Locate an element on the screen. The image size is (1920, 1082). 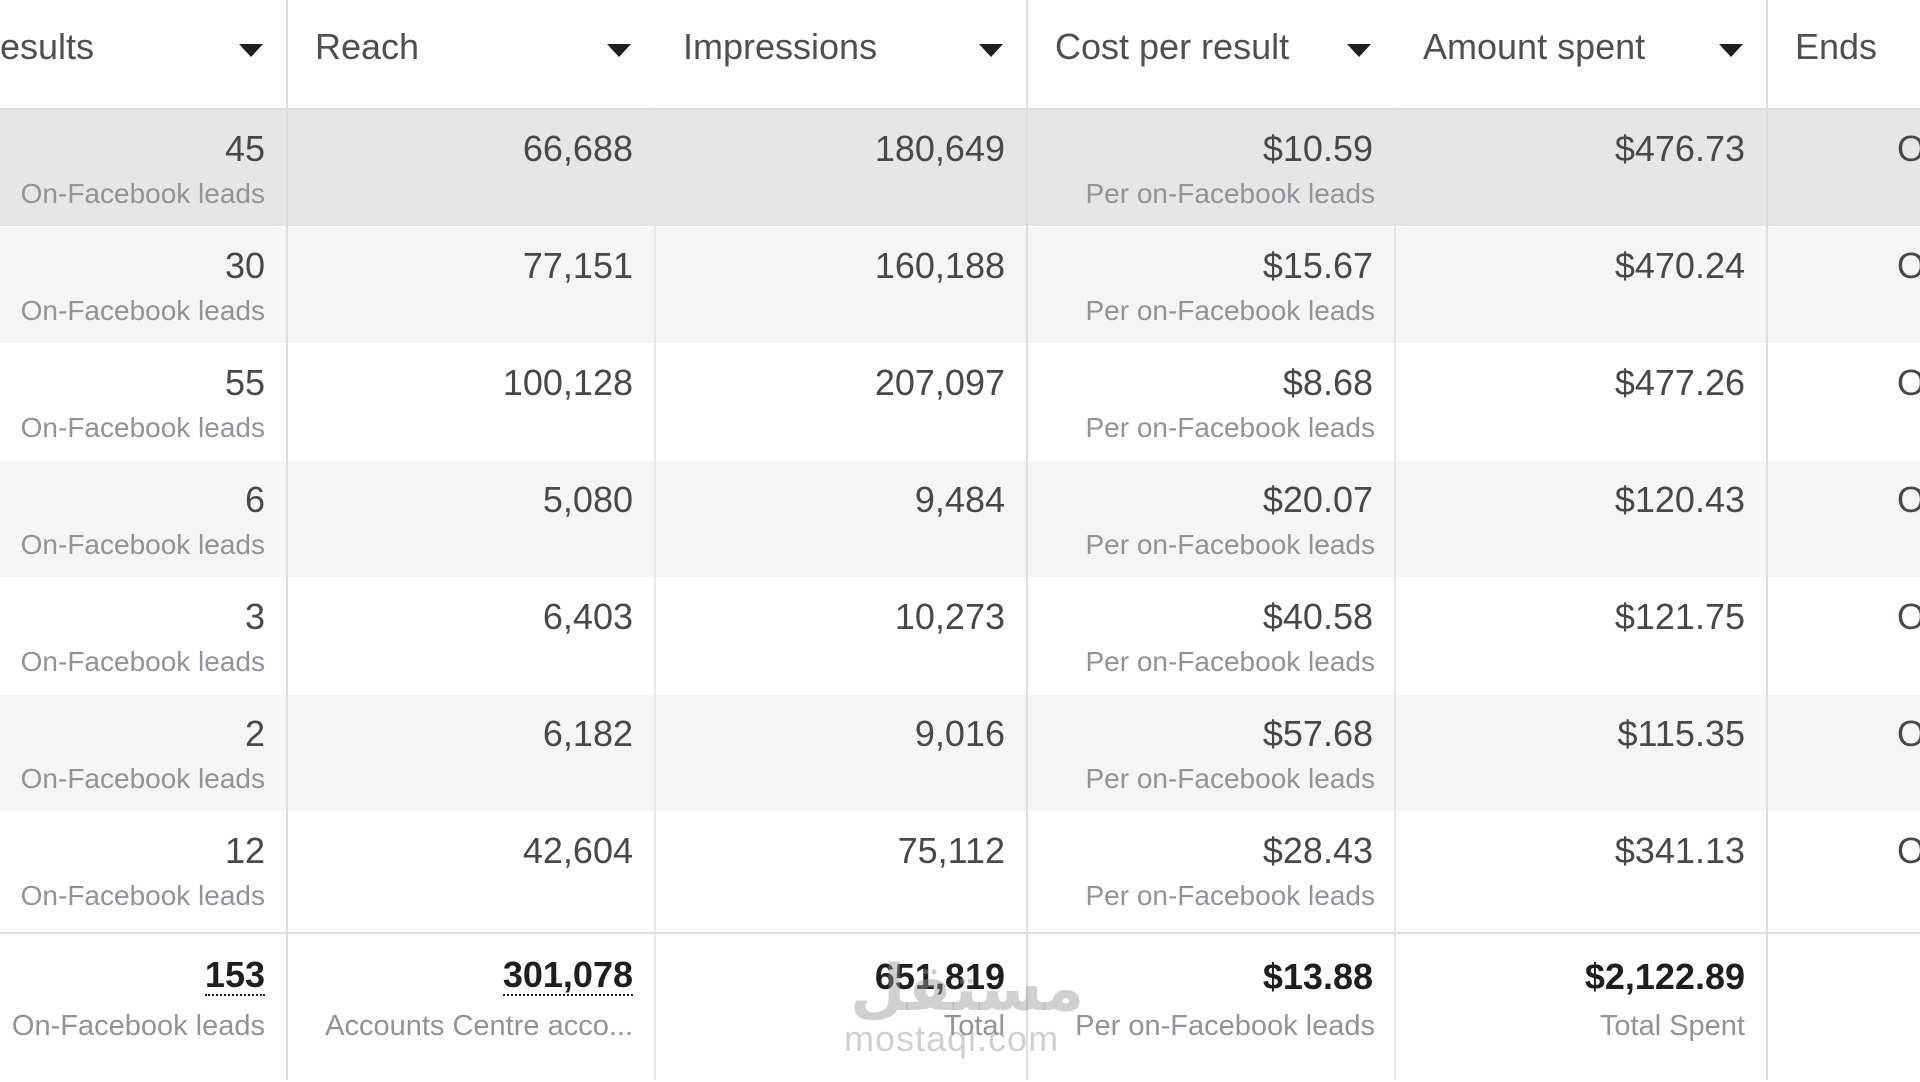
column-header-reach: Reach is located at coordinates (471, 54).